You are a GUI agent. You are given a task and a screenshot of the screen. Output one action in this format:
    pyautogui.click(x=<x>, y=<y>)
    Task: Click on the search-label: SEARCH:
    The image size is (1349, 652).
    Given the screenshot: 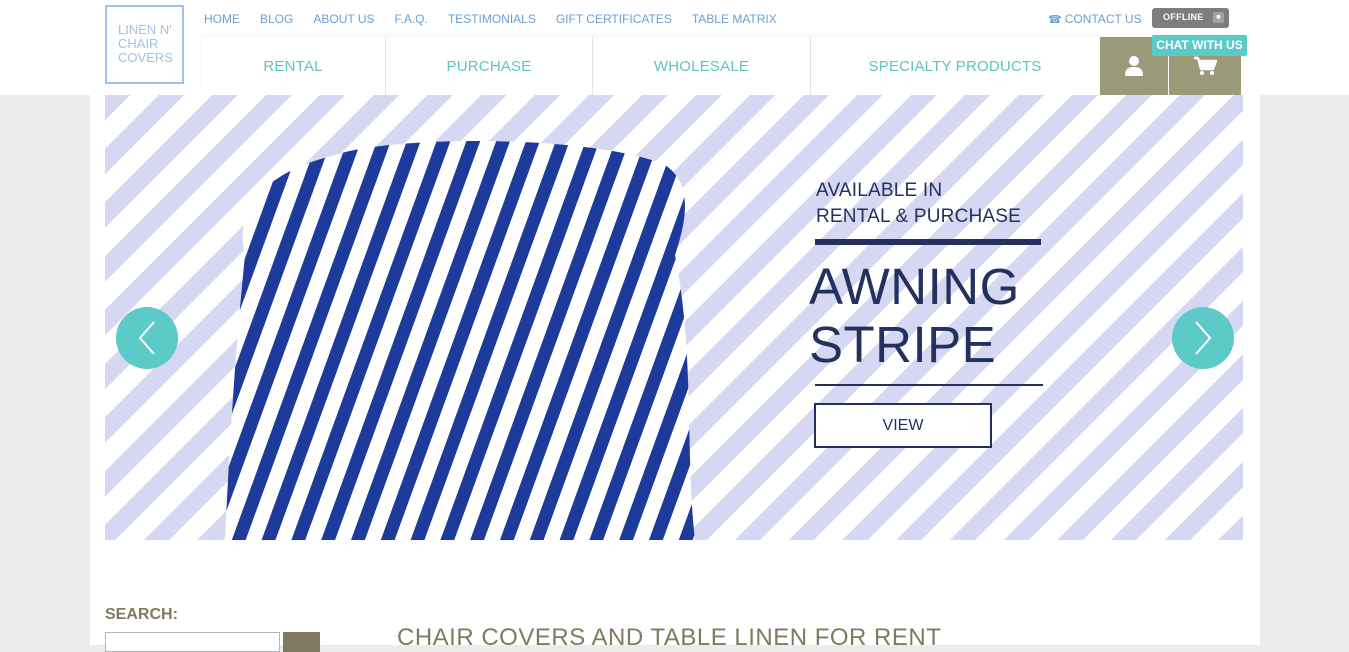 What is the action you would take?
    pyautogui.click(x=141, y=614)
    